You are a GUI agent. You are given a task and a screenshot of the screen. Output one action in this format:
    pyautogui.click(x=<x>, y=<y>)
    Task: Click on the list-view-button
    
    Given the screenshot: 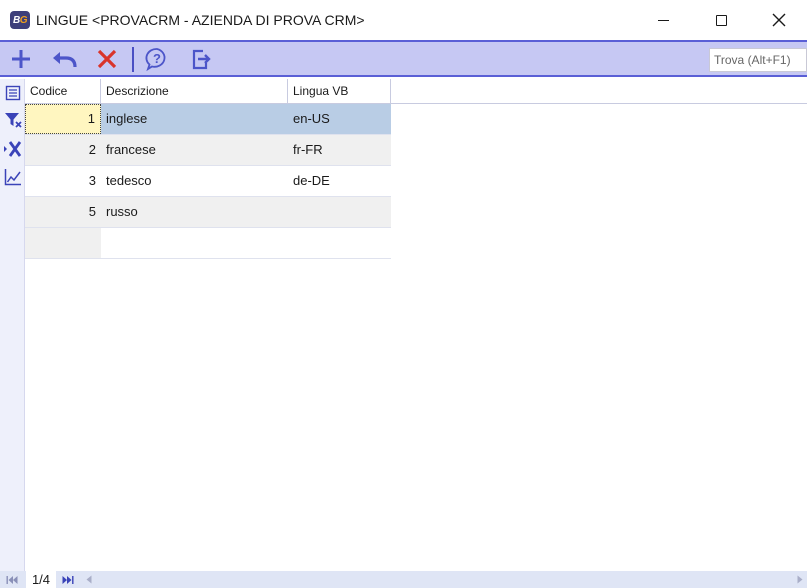 What is the action you would take?
    pyautogui.click(x=13, y=93)
    